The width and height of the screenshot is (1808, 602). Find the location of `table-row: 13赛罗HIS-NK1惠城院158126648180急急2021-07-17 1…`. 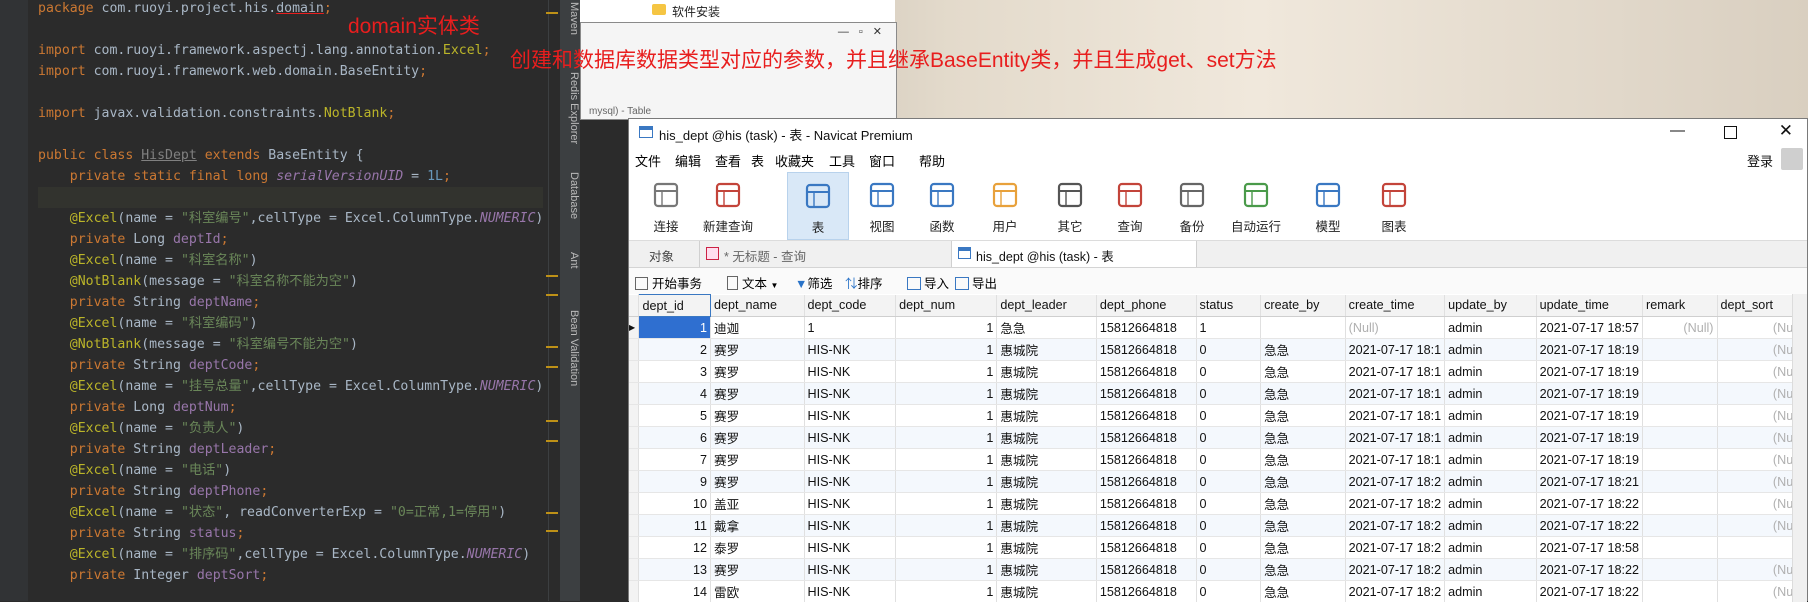

table-row: 13赛罗HIS-NK1惠城院158126648180急急2021-07-17 1… is located at coordinates (1218, 570).